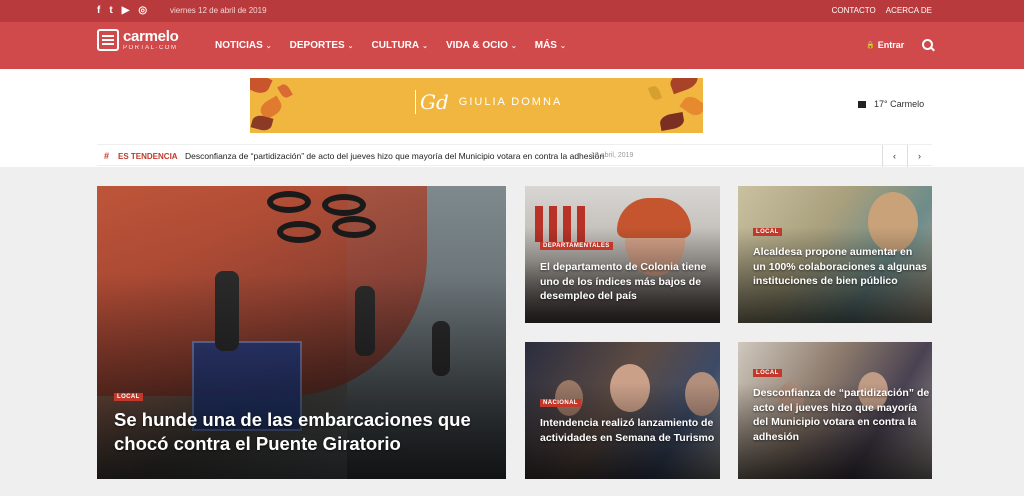 The width and height of the screenshot is (1024, 496). Describe the element at coordinates (894, 156) in the screenshot. I see `ticker-prev-button: ‹` at that location.